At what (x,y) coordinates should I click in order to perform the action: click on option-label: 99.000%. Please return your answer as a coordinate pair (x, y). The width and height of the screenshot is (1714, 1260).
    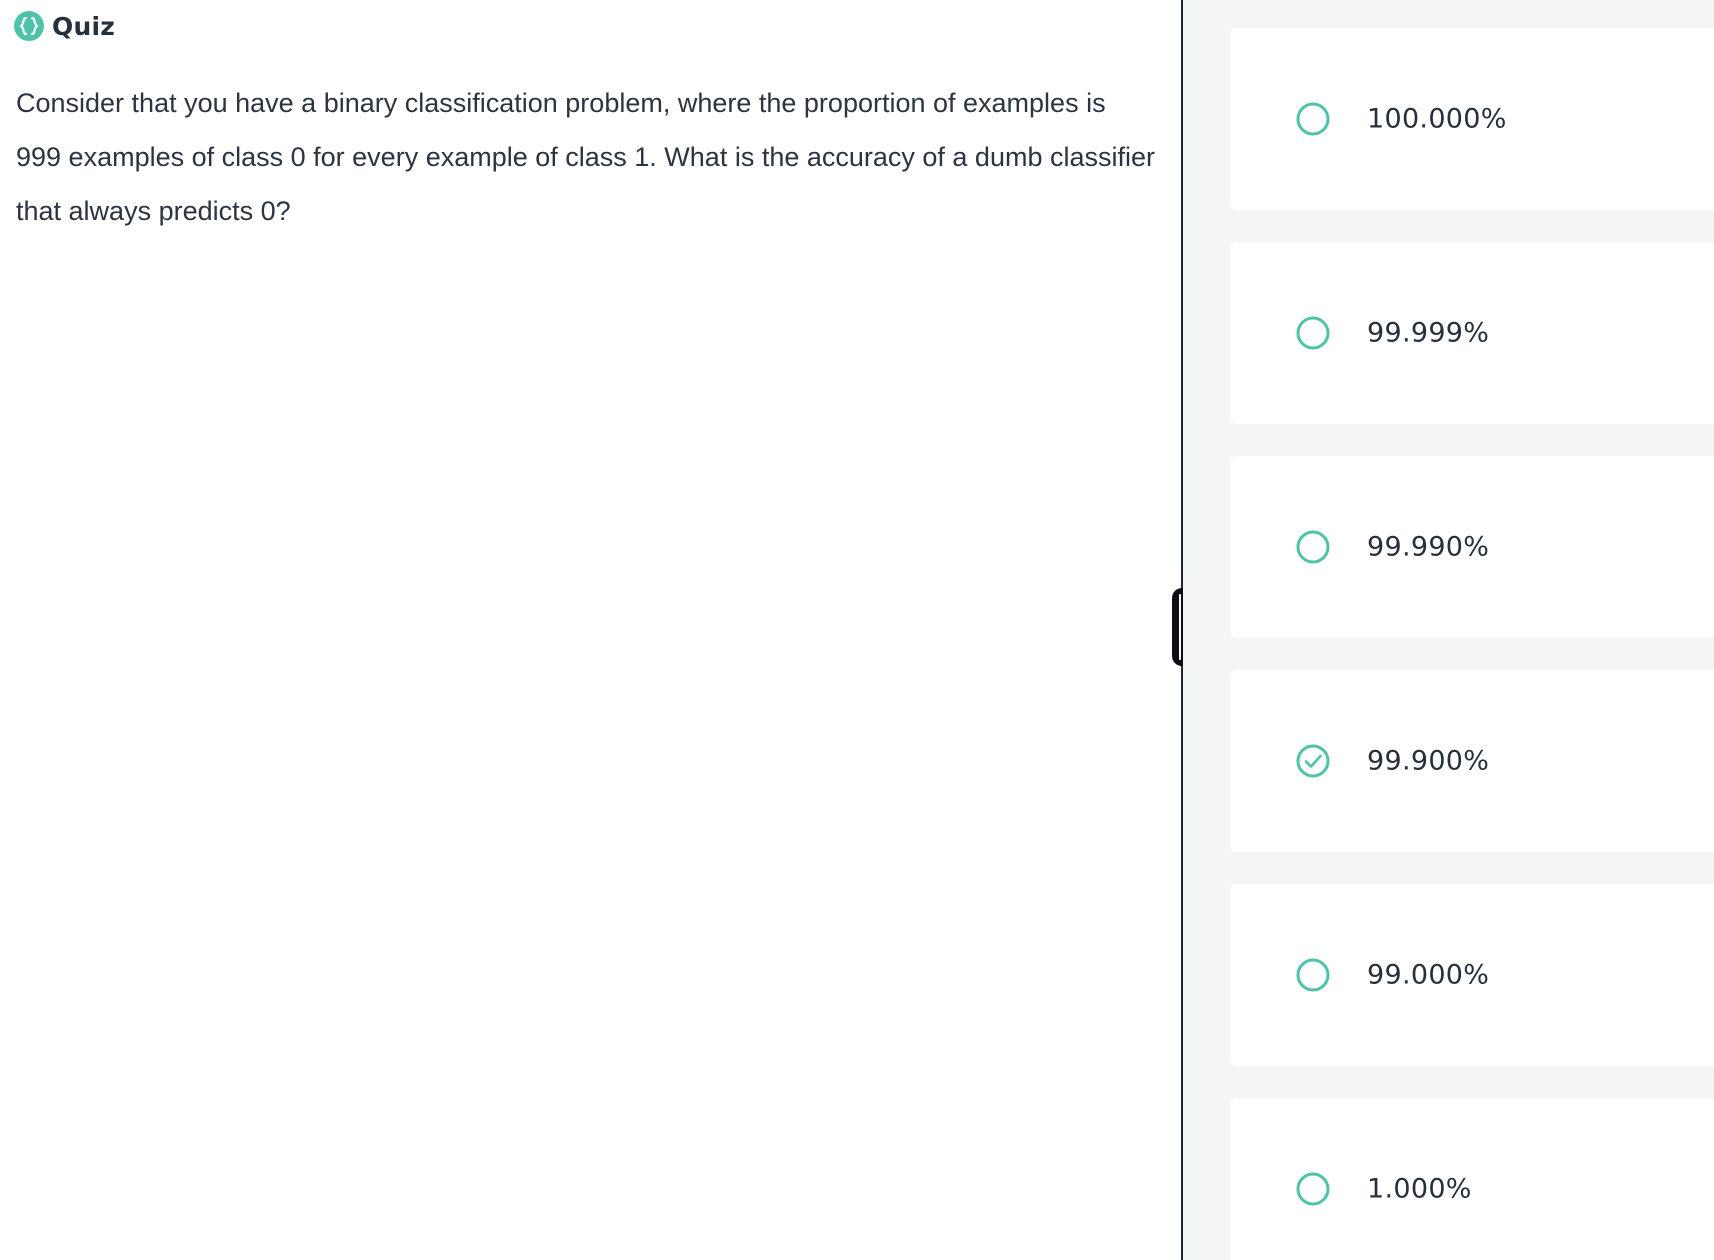
    Looking at the image, I should click on (1428, 975).